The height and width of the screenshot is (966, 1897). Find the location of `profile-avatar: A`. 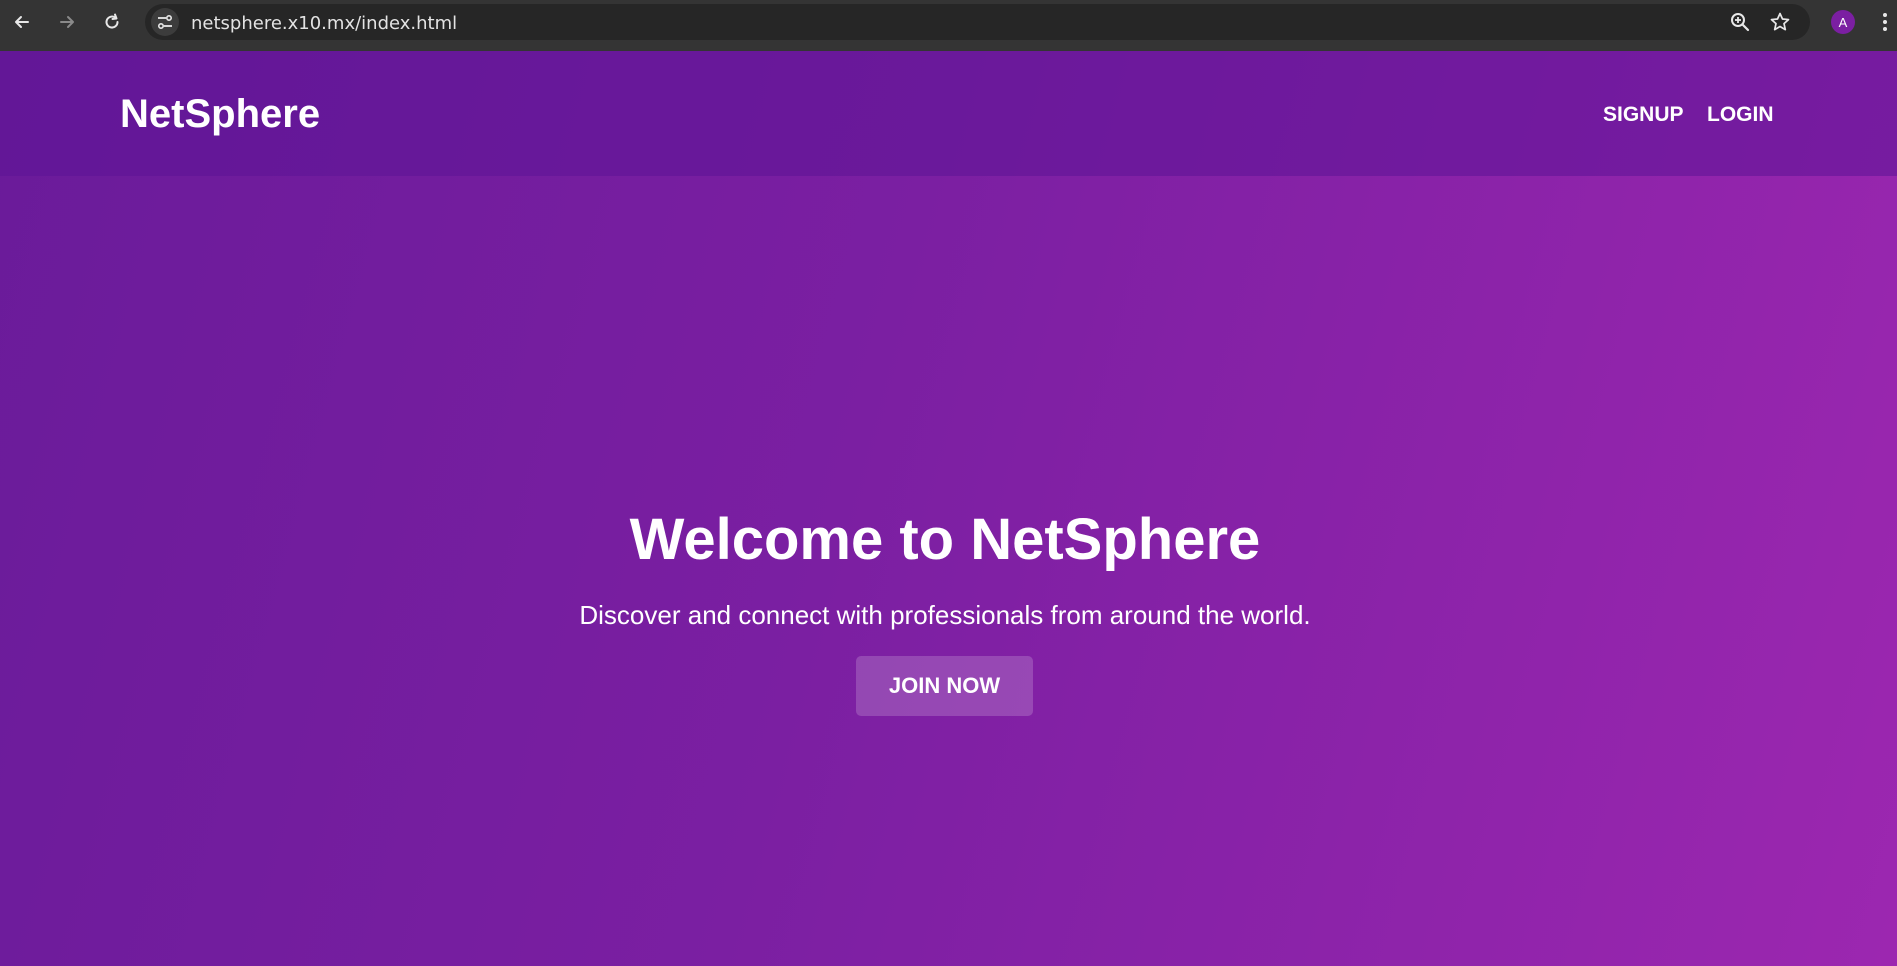

profile-avatar: A is located at coordinates (1843, 22).